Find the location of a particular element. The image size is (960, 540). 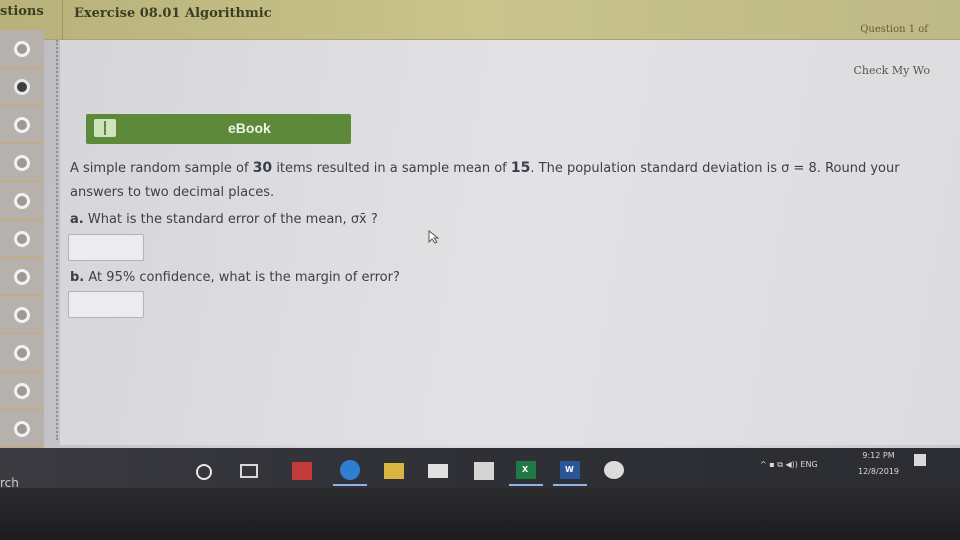

mouse-cursor-icon is located at coordinates (434, 237).